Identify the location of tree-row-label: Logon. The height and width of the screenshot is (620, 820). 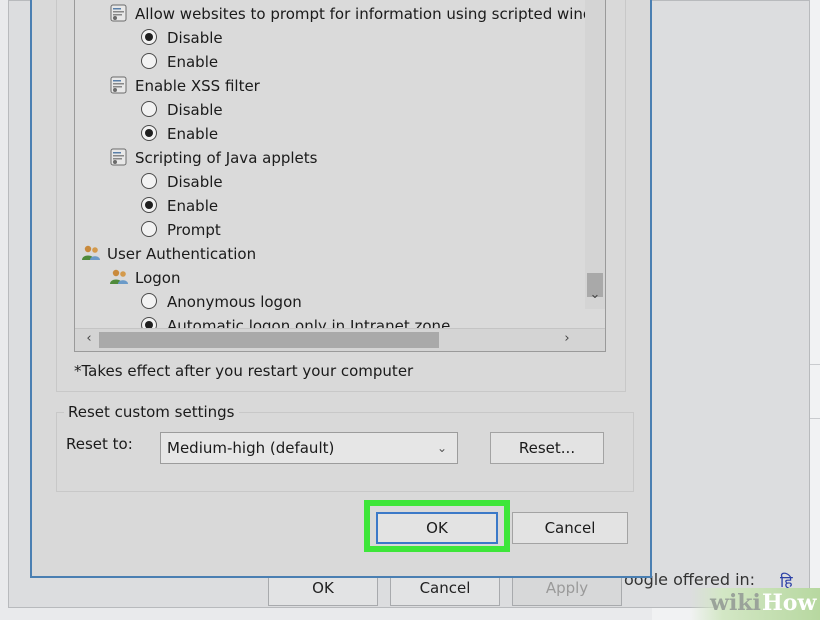
(158, 278).